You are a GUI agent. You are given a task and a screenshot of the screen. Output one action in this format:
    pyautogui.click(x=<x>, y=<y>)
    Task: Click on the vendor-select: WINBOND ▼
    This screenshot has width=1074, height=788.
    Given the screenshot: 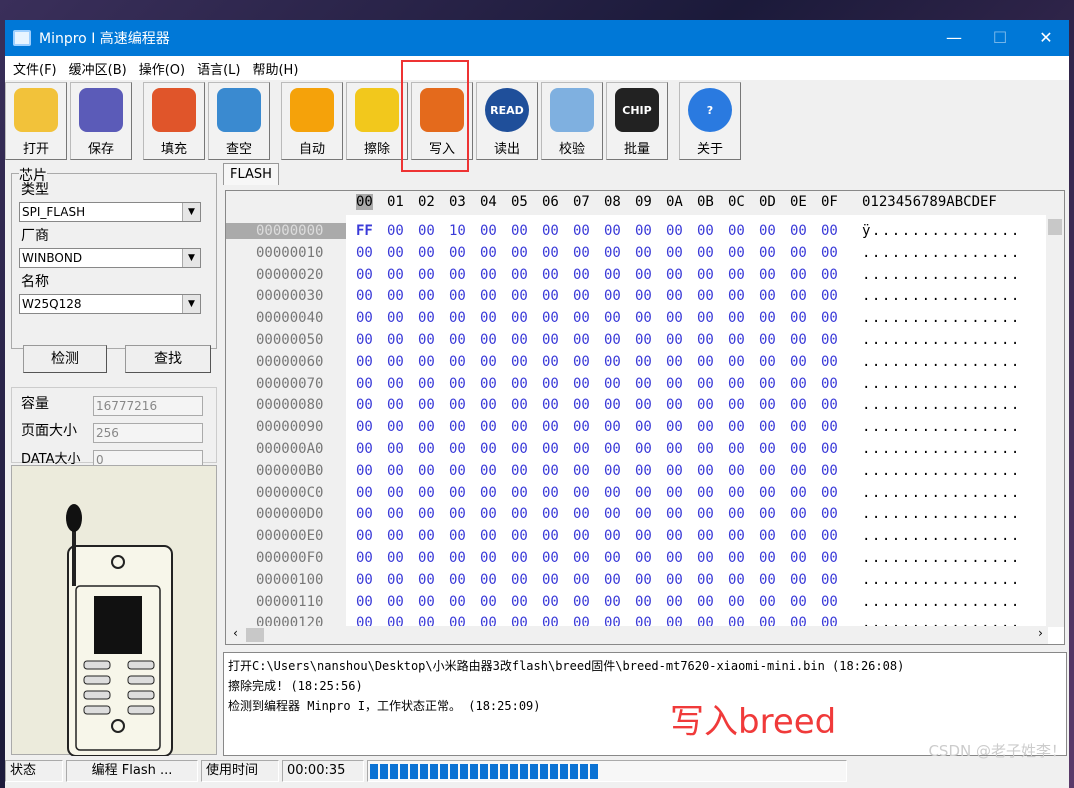 What is the action you would take?
    pyautogui.click(x=110, y=258)
    